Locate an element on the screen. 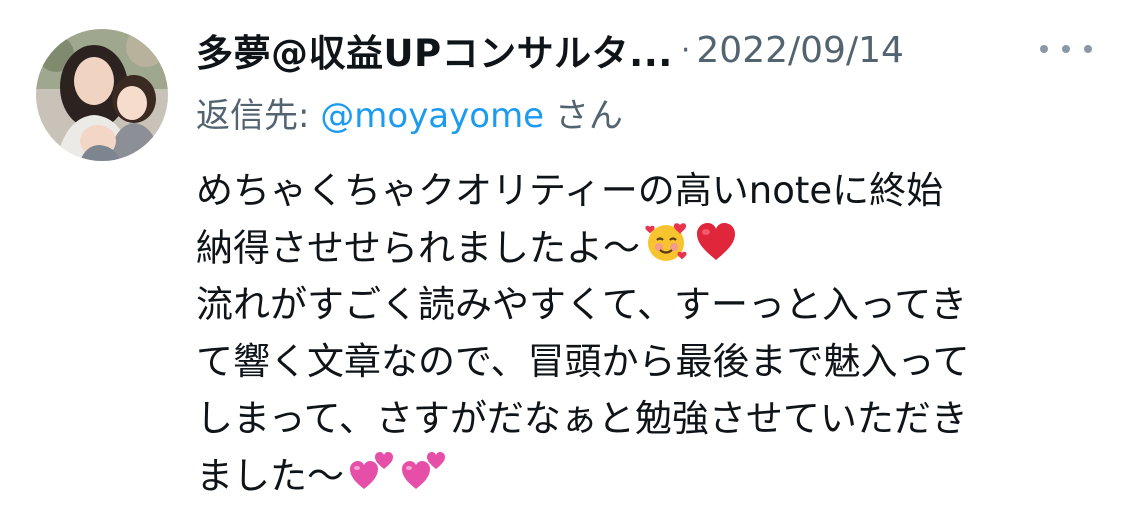  more-options-icon is located at coordinates (1066, 49).